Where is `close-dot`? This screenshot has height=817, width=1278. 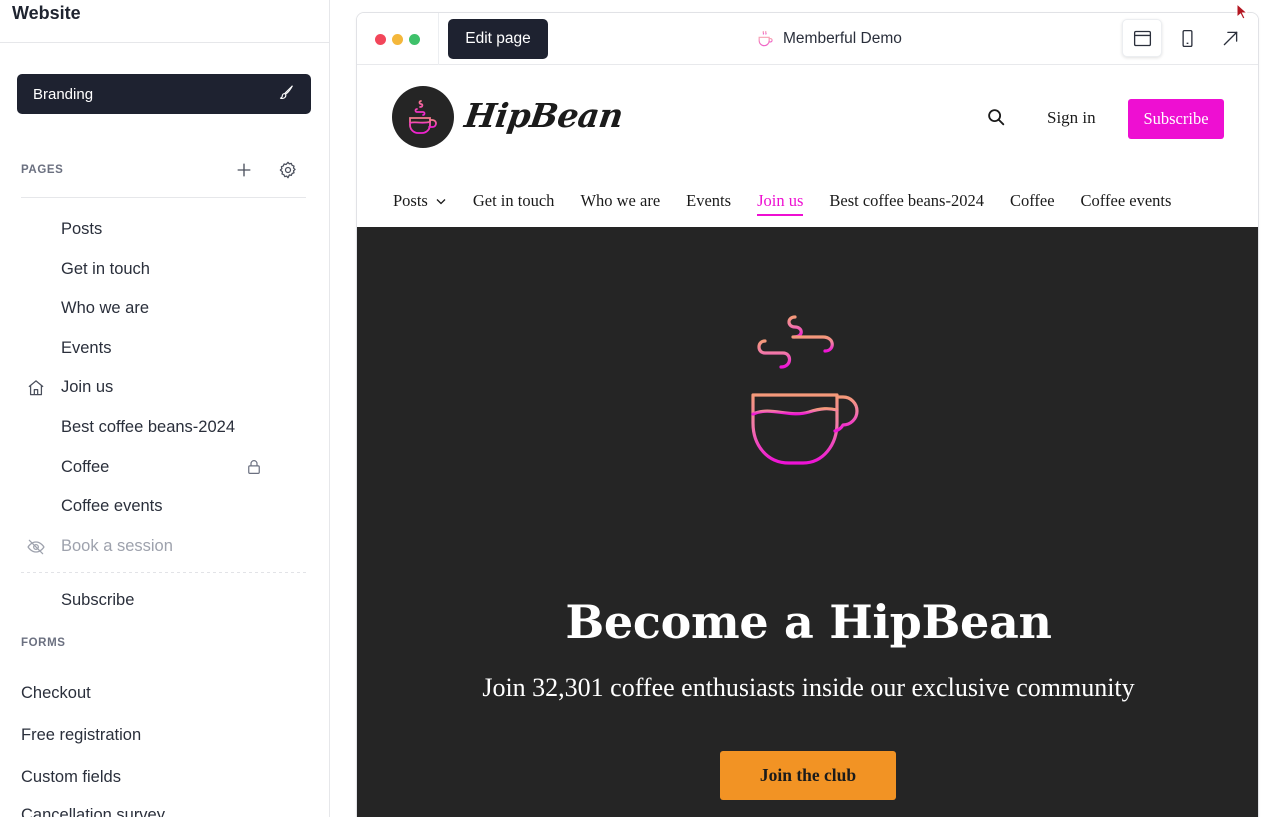
close-dot is located at coordinates (380, 39).